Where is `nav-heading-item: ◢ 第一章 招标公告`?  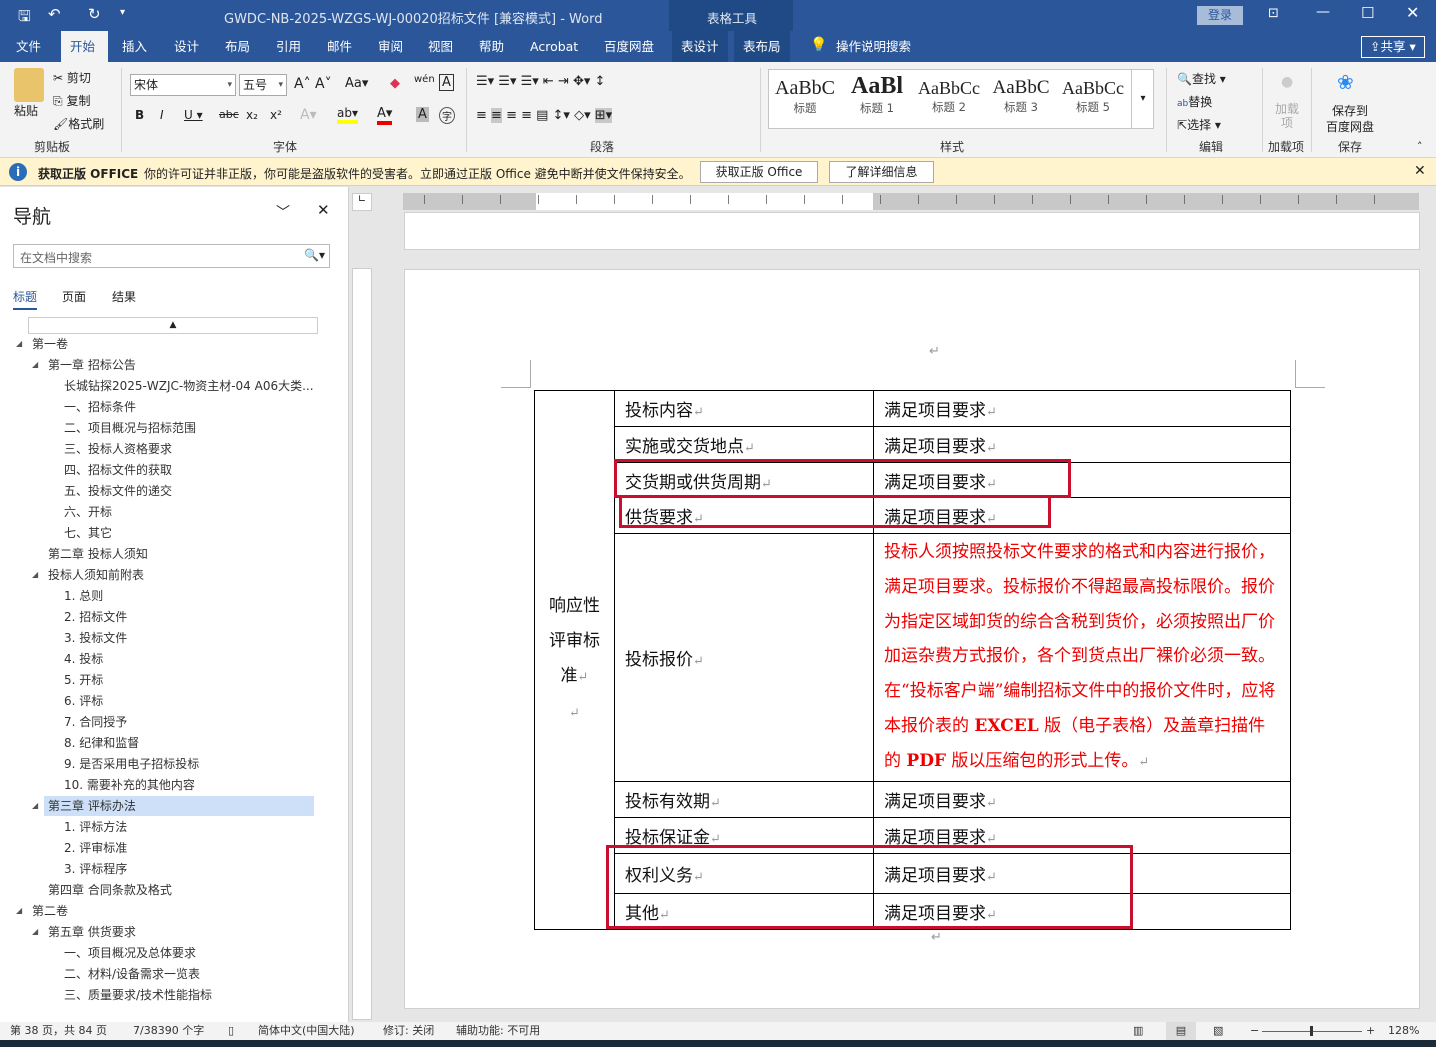 nav-heading-item: ◢ 第一章 招标公告 is located at coordinates (173, 365).